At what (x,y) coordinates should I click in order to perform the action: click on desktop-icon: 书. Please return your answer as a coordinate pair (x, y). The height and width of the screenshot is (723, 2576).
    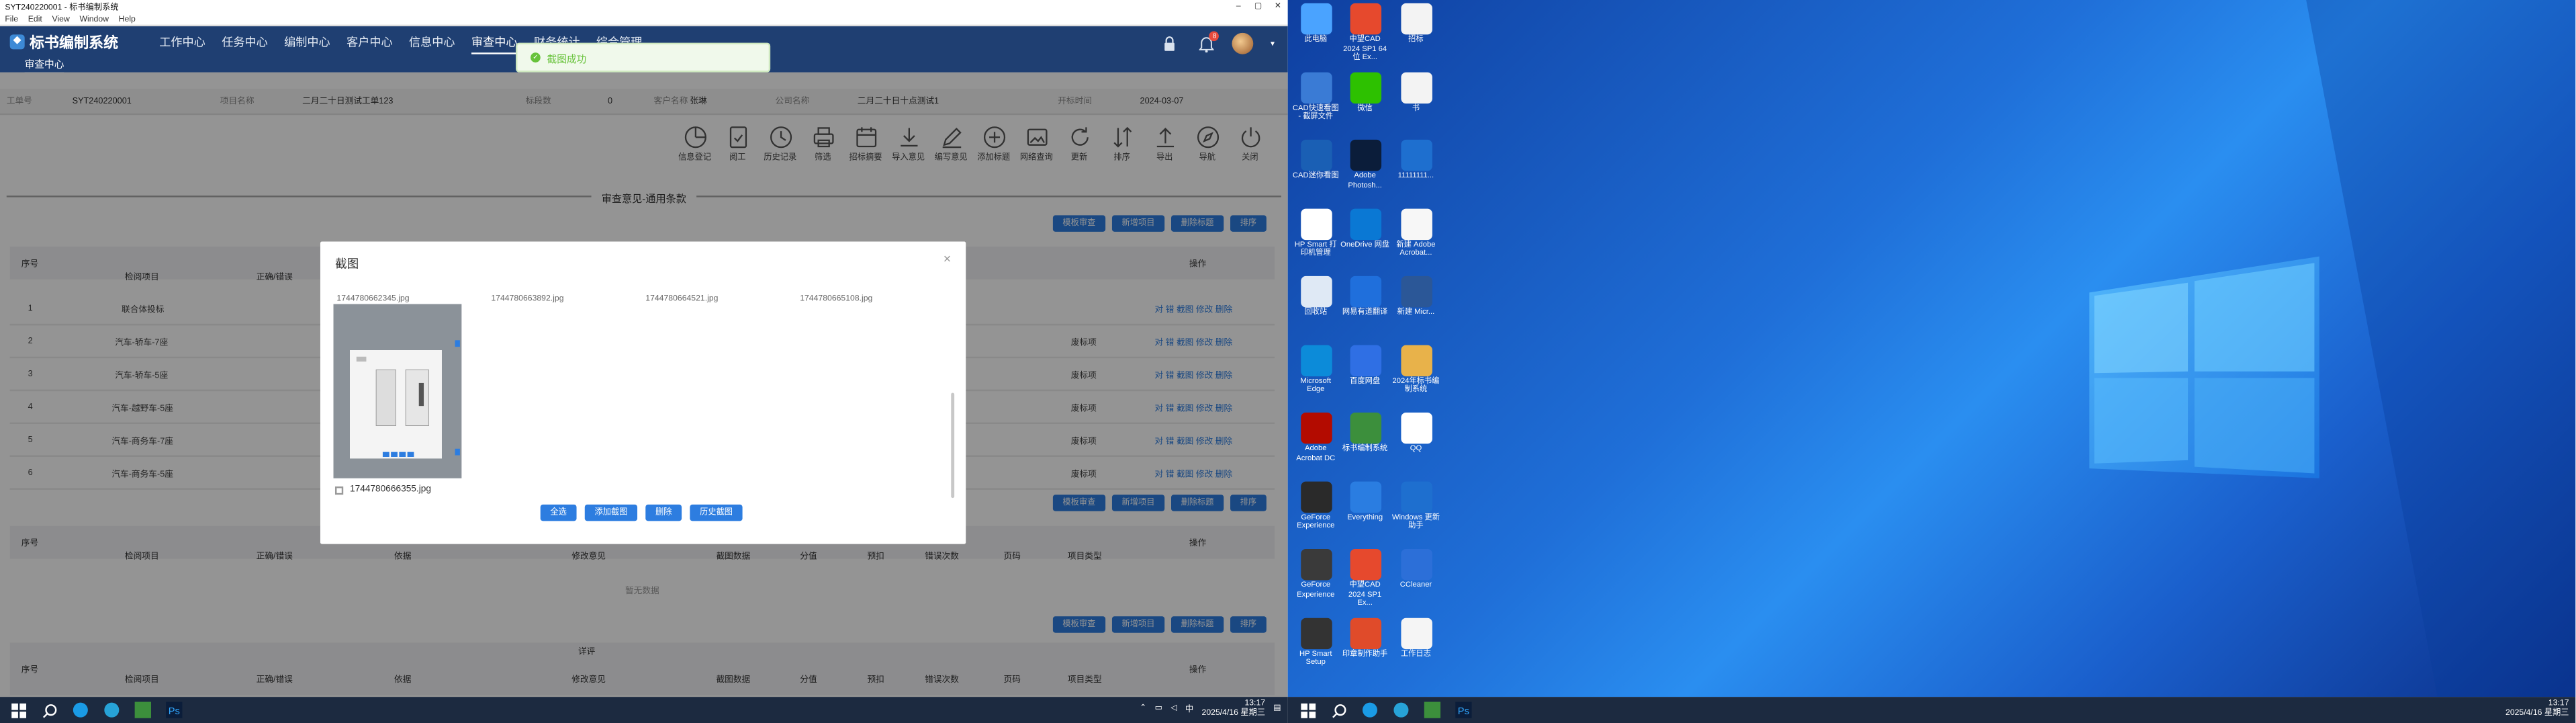
    Looking at the image, I should click on (1415, 91).